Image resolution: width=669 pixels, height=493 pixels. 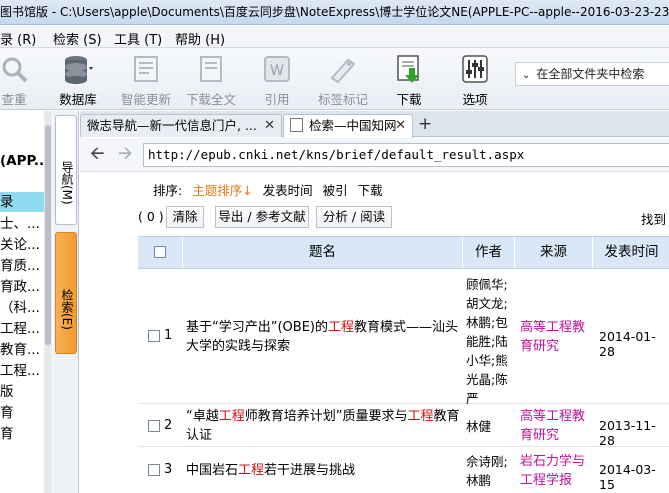 What do you see at coordinates (322, 252) in the screenshot?
I see `column-title: 题名` at bounding box center [322, 252].